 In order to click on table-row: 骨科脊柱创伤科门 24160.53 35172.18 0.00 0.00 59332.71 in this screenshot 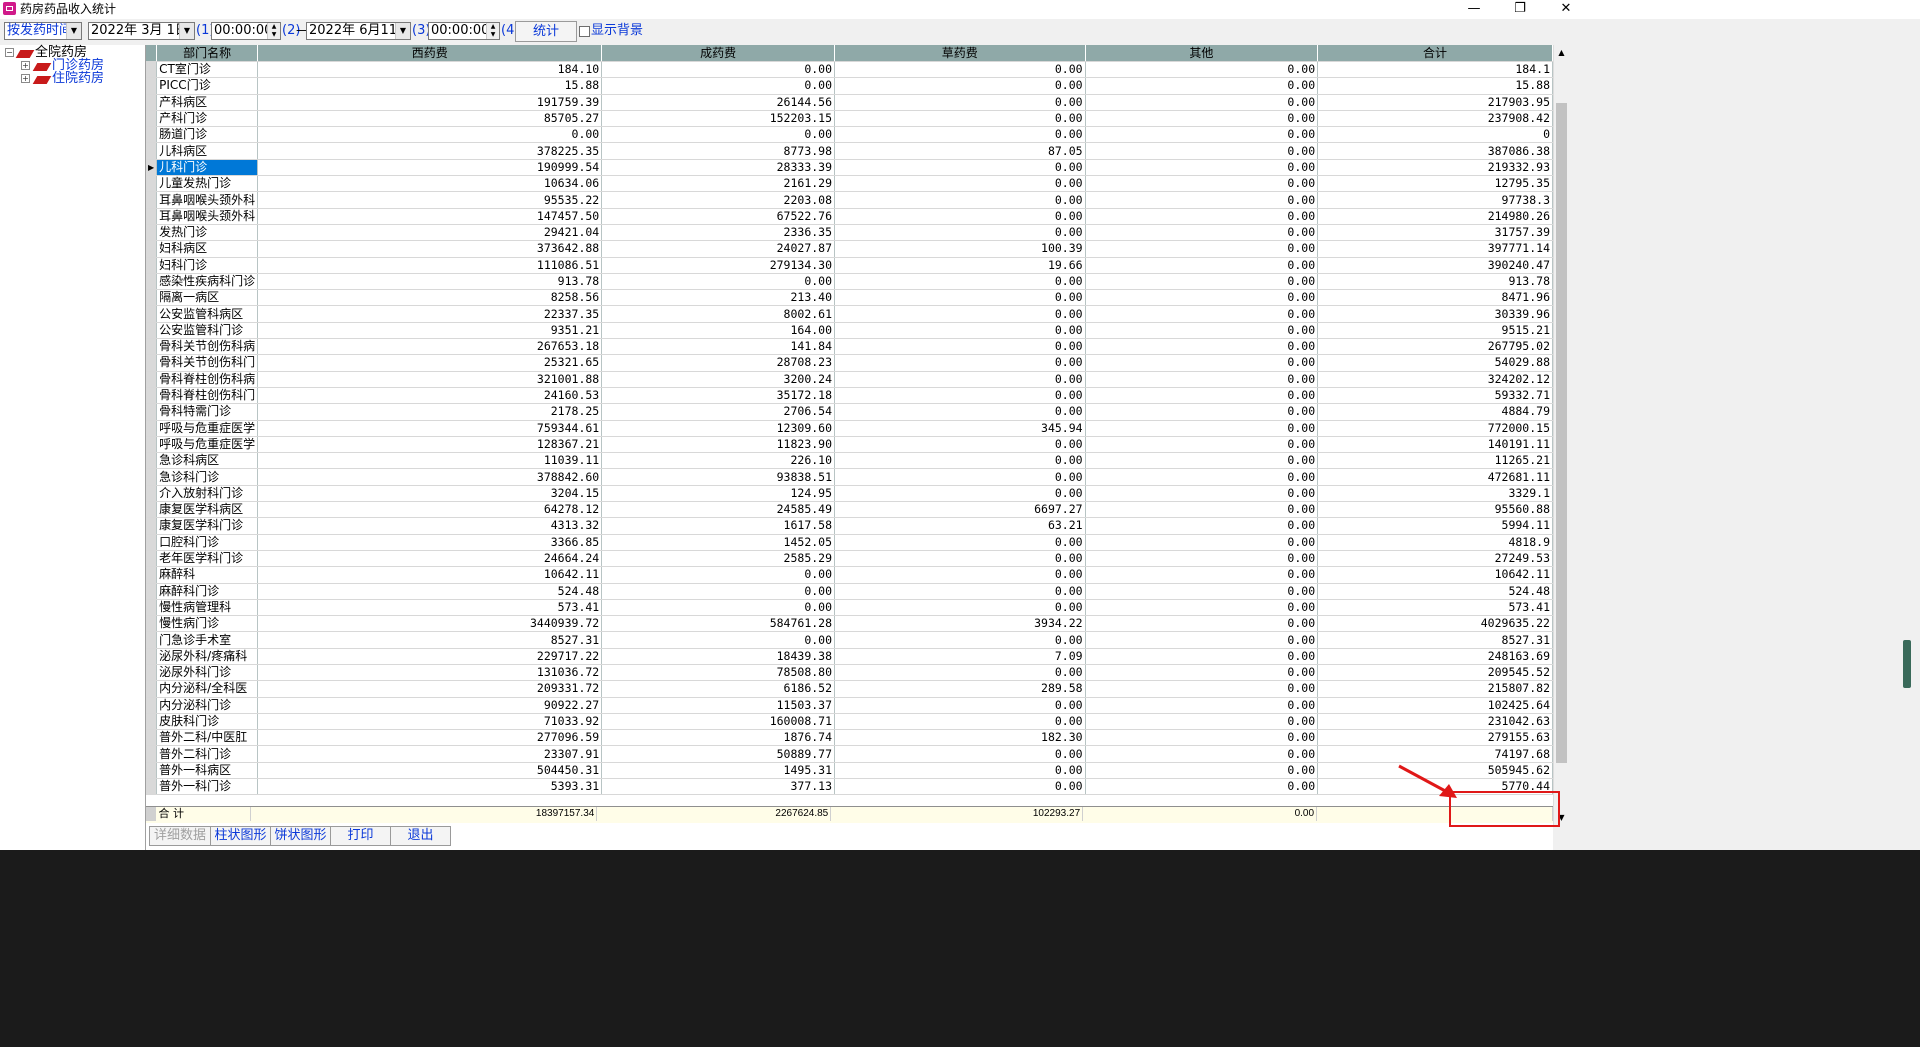, I will do `click(849, 396)`.